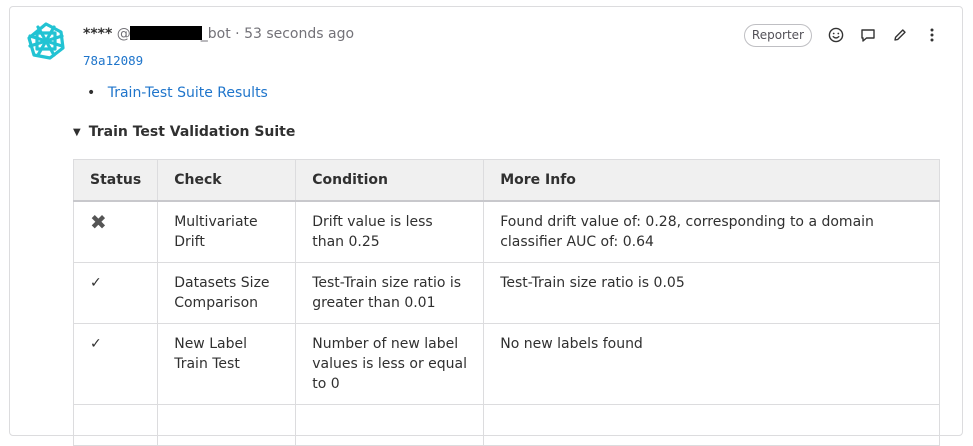 This screenshot has height=446, width=973. Describe the element at coordinates (192, 132) in the screenshot. I see `suite-title: Train Test Validation Suite` at that location.